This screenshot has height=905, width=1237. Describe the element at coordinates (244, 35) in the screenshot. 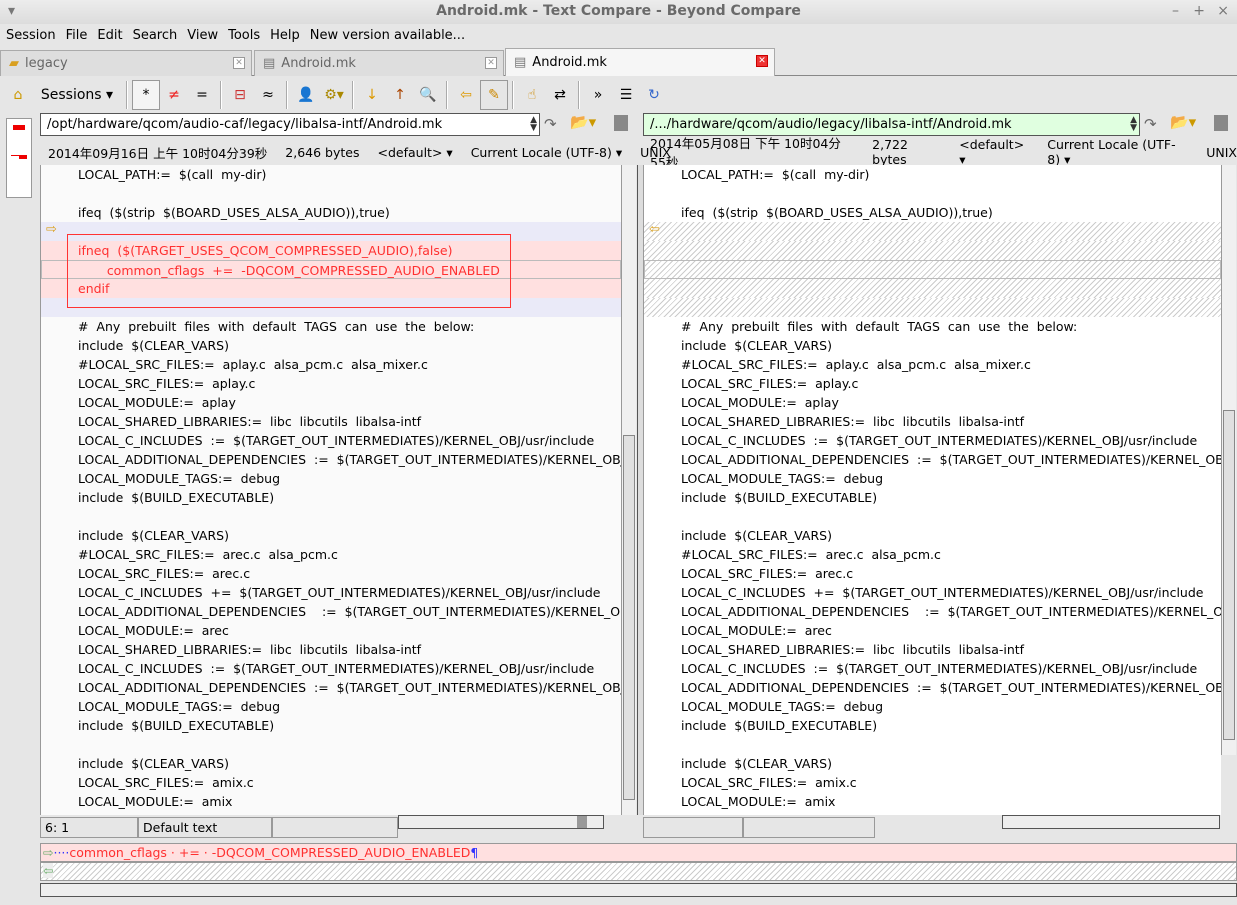

I see `menu-item: Tools` at that location.